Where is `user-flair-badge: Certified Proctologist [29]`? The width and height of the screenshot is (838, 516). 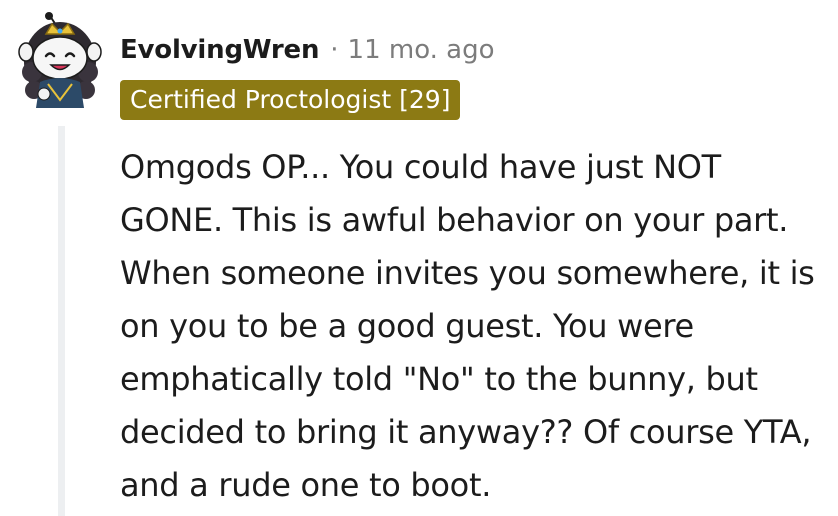 user-flair-badge: Certified Proctologist [29] is located at coordinates (290, 100).